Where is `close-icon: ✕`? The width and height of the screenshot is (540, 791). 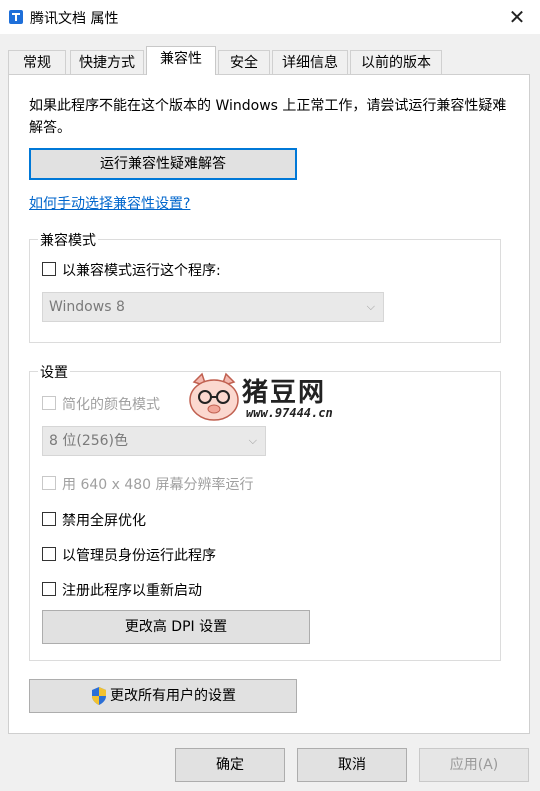 close-icon: ✕ is located at coordinates (517, 17).